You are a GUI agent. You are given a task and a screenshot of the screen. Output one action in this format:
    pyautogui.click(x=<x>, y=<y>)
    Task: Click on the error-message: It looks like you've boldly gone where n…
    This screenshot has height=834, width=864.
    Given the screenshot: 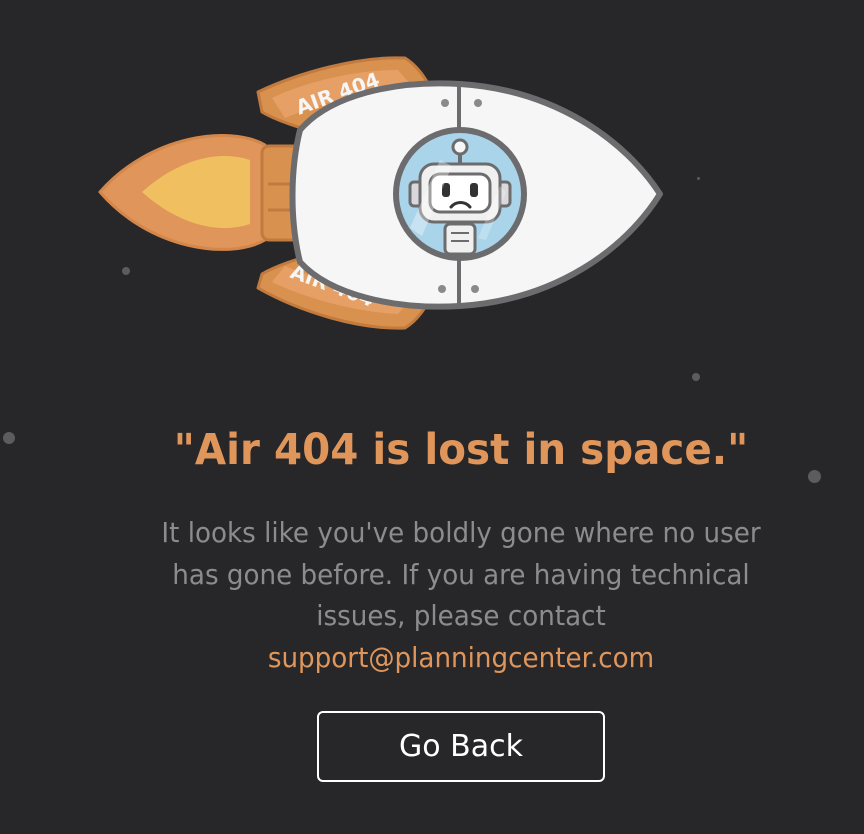 What is the action you would take?
    pyautogui.click(x=461, y=595)
    